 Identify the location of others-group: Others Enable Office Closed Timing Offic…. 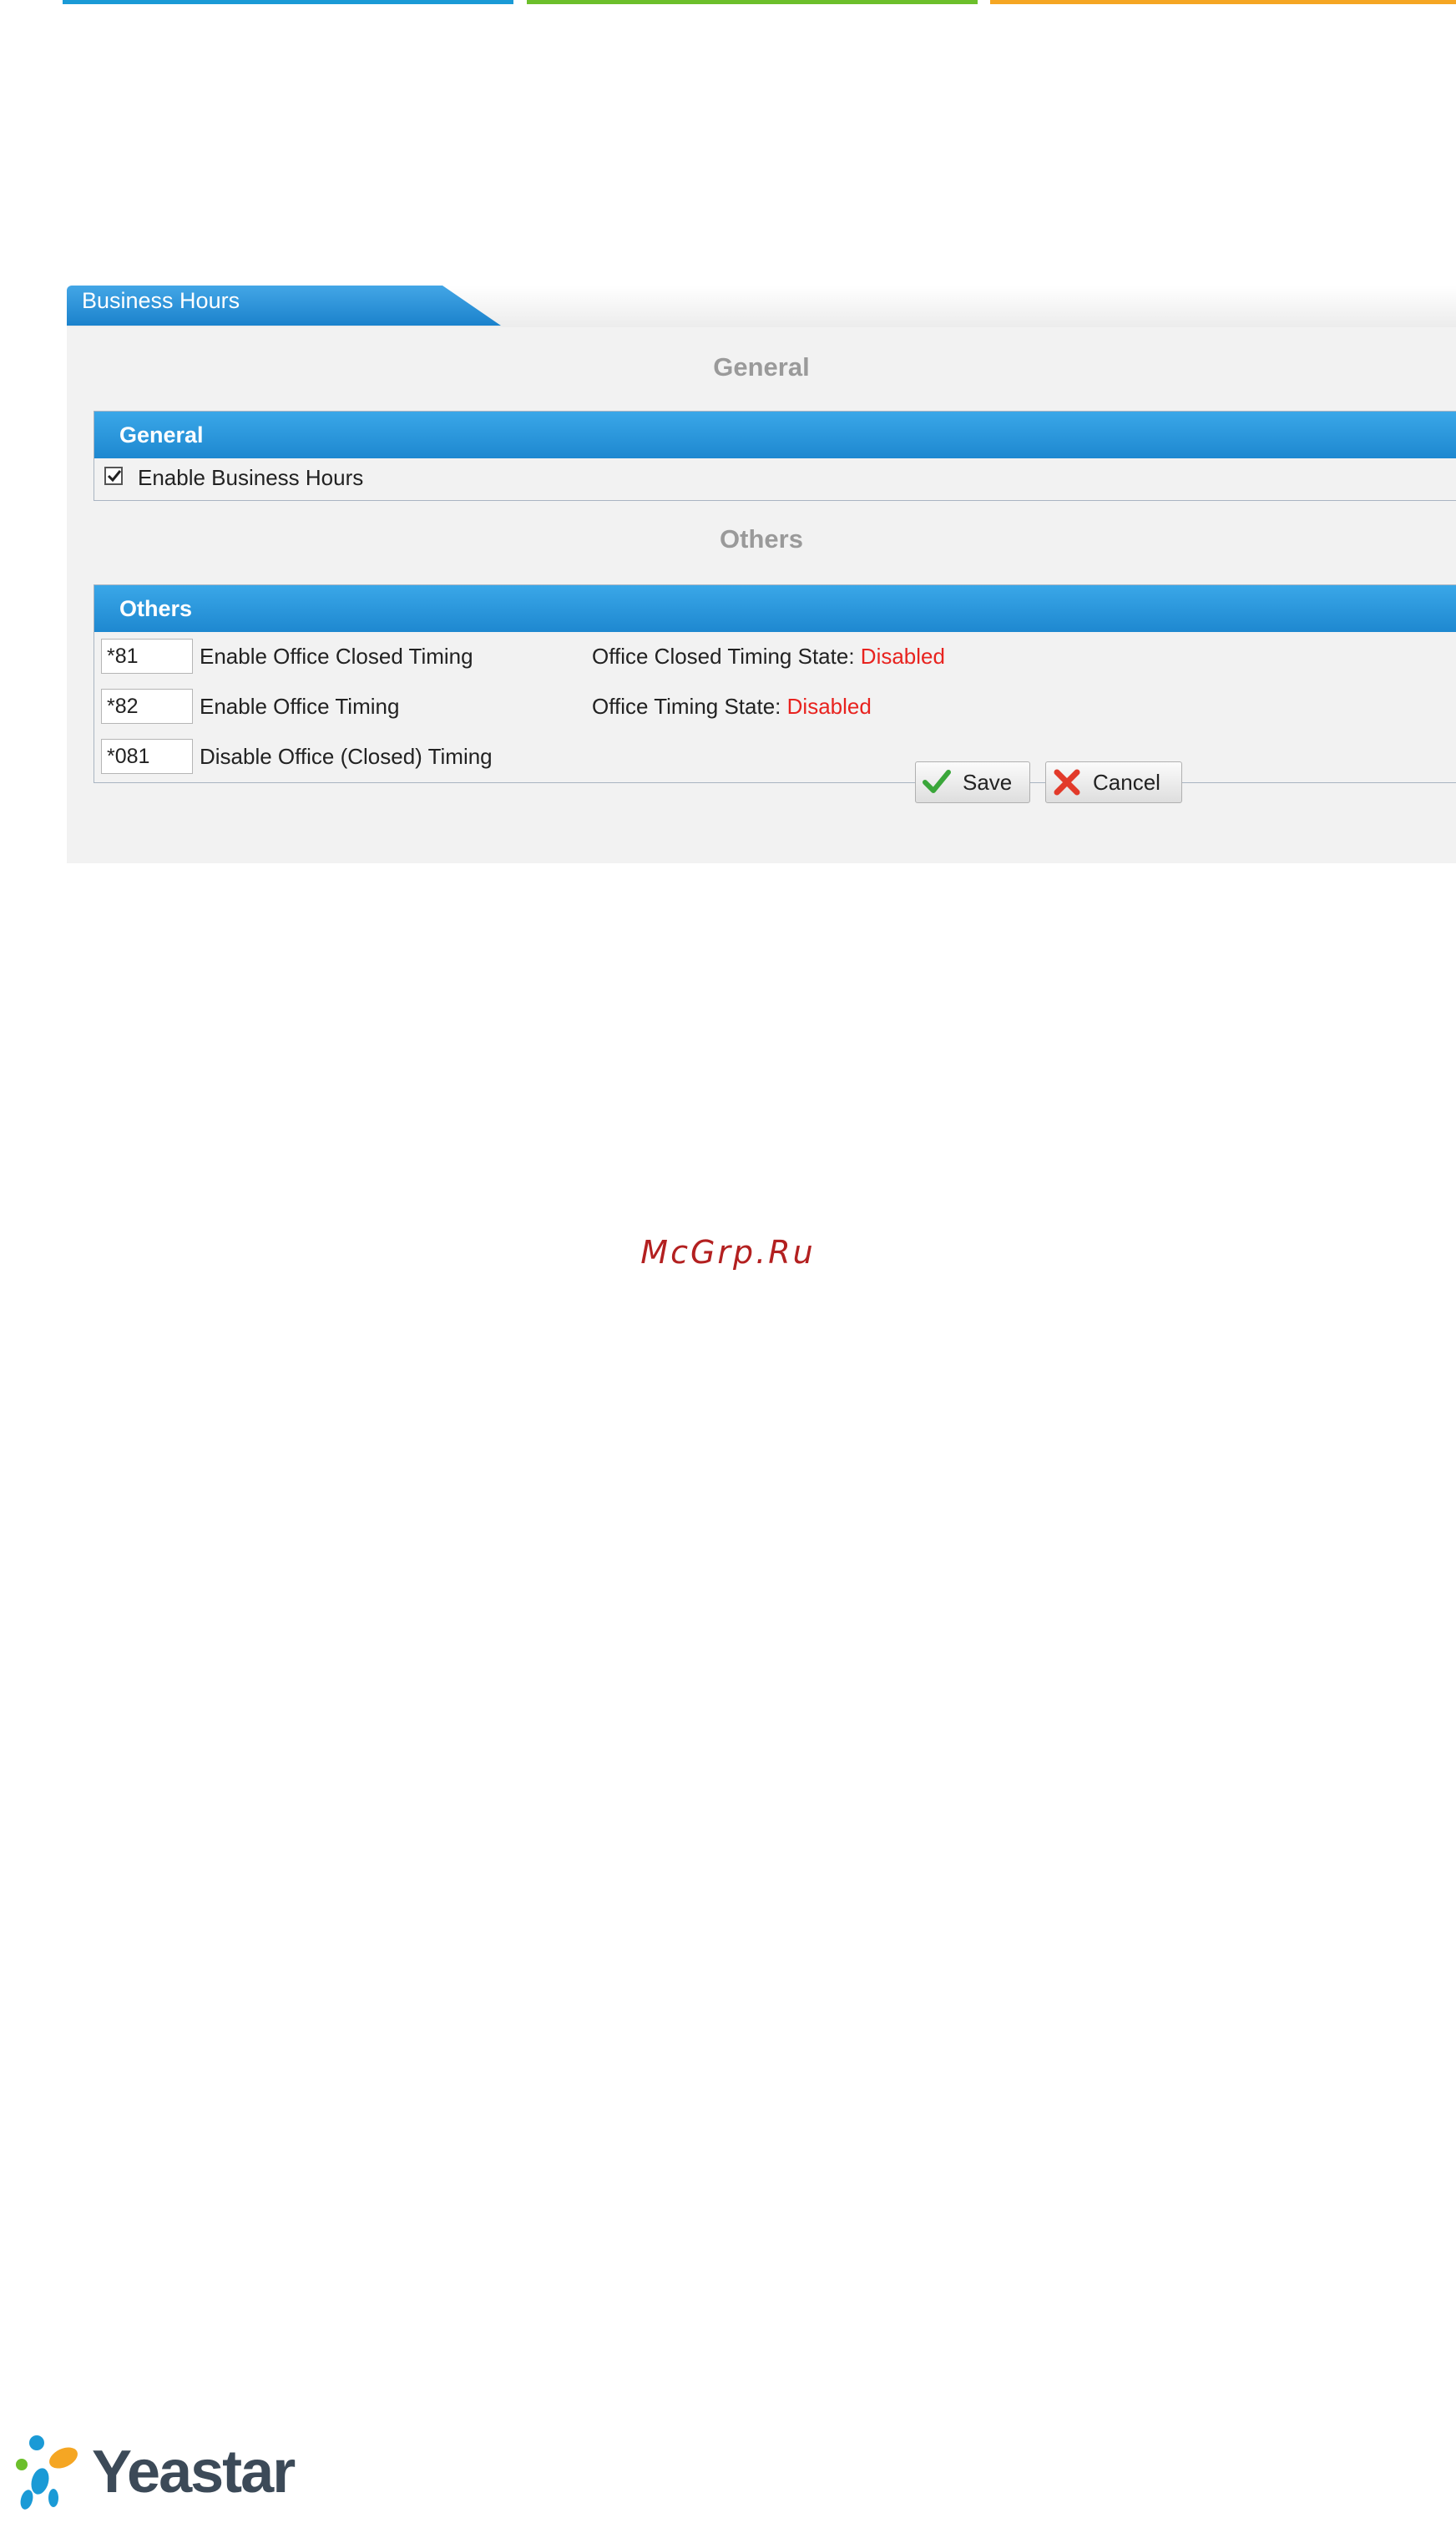
(775, 683).